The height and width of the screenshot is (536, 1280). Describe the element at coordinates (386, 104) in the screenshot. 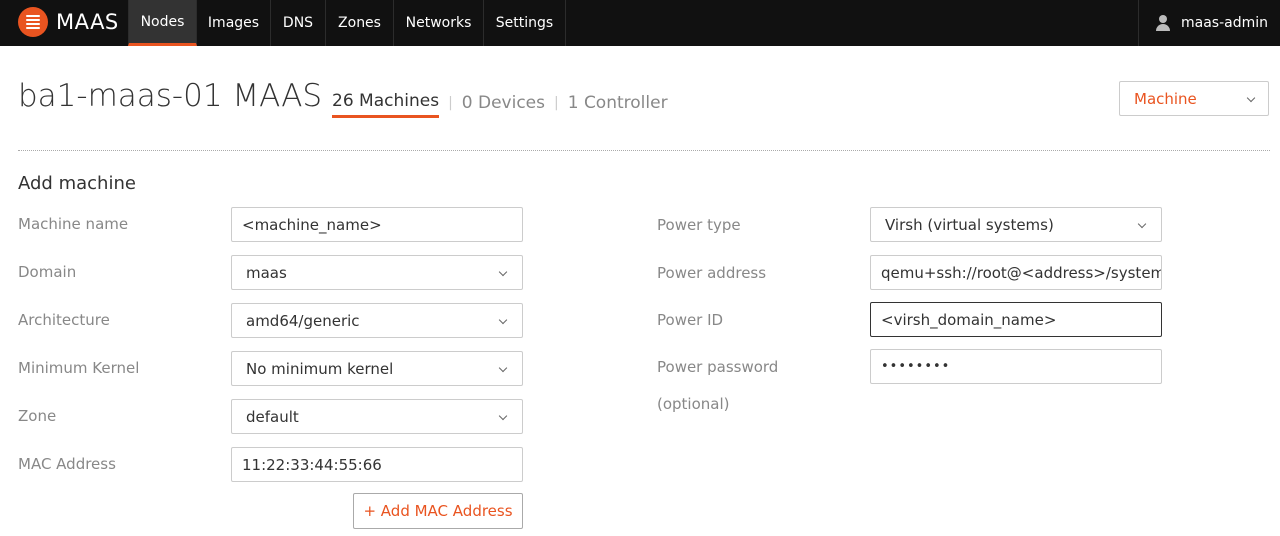

I see `machines-link: 26 Machines` at that location.